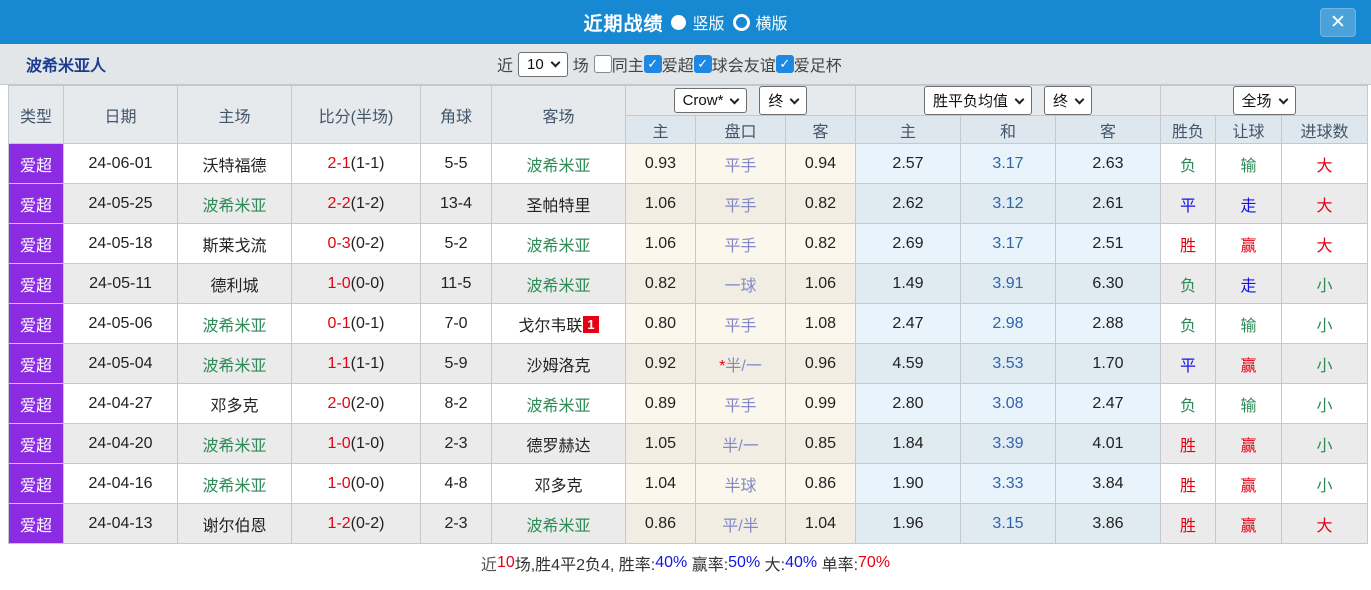 The height and width of the screenshot is (590, 1371). I want to click on filter-bar: 波希米亚人 近 10 场 同主 ✓ 爱超 ✓ 球会友谊 ✓ 爱足杯, so click(685, 64).